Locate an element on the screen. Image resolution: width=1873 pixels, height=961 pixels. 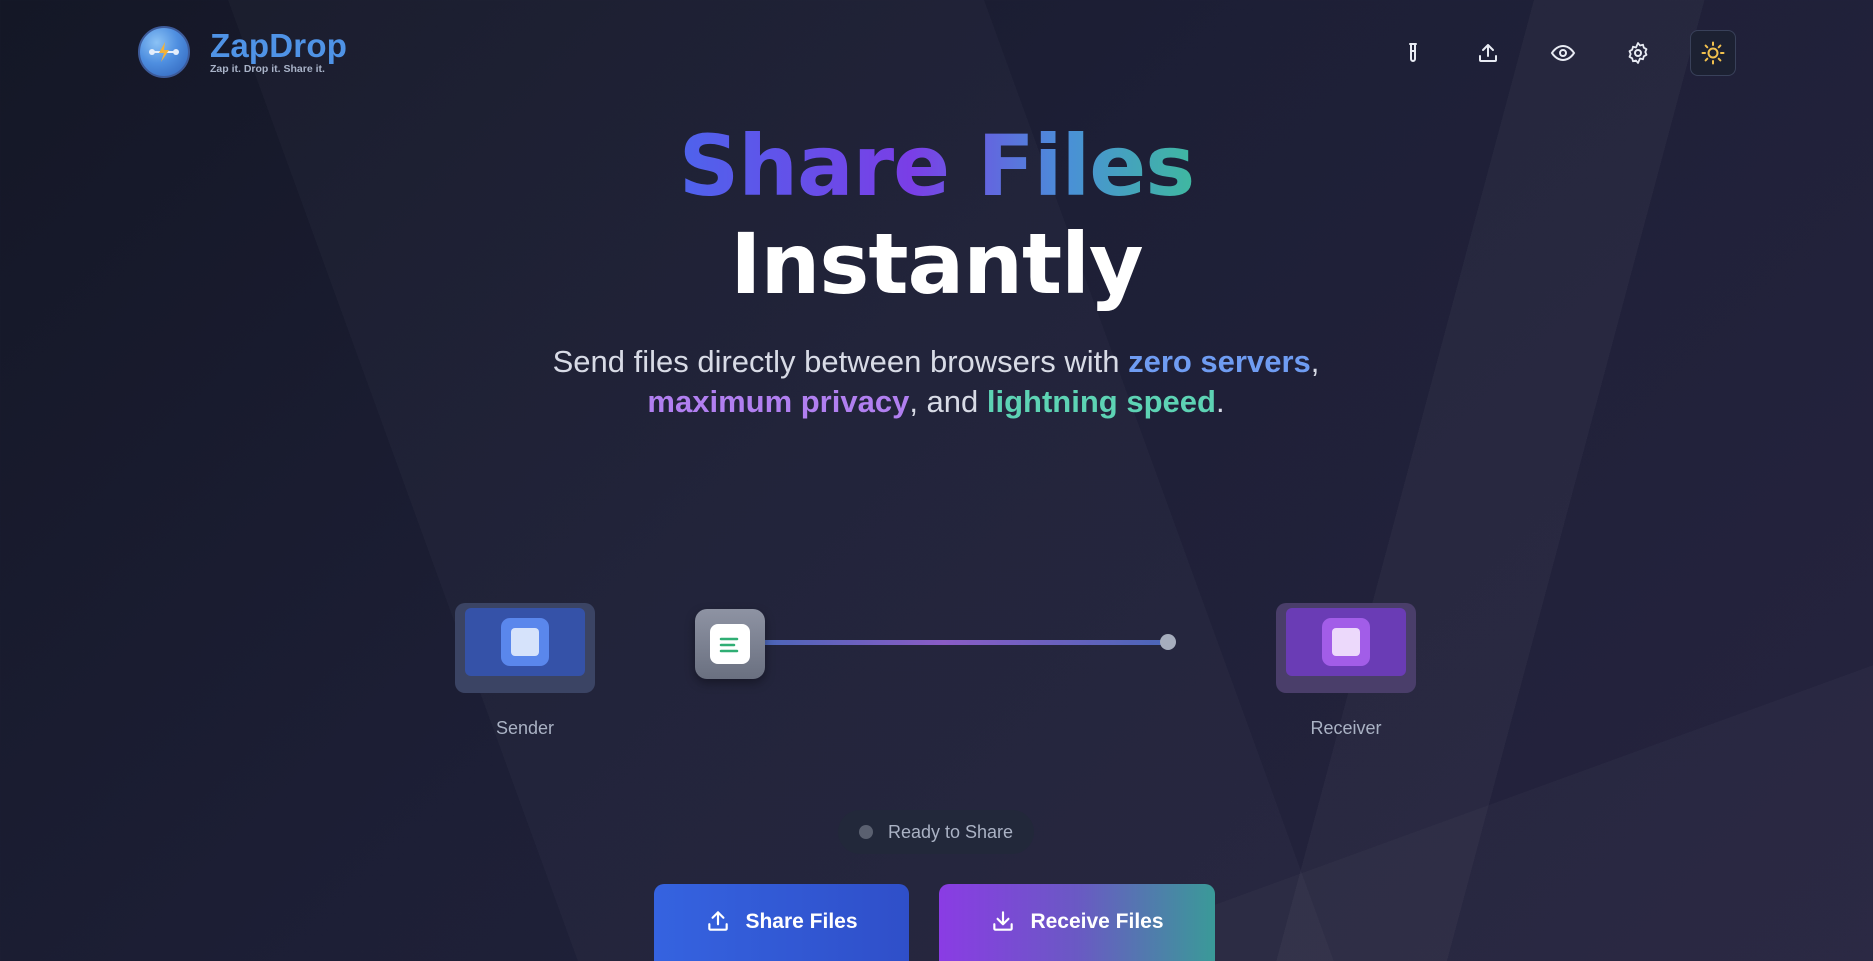
receiver-label: Receiver is located at coordinates (1346, 728).